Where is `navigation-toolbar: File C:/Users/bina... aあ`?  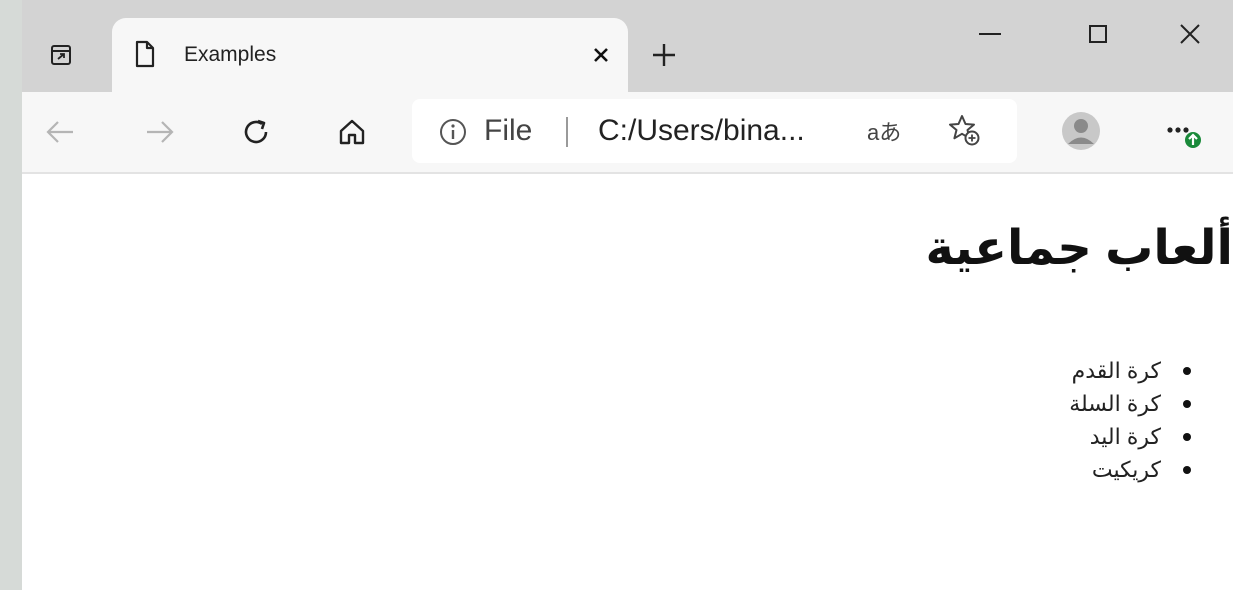
navigation-toolbar: File C:/Users/bina... aあ is located at coordinates (627, 133).